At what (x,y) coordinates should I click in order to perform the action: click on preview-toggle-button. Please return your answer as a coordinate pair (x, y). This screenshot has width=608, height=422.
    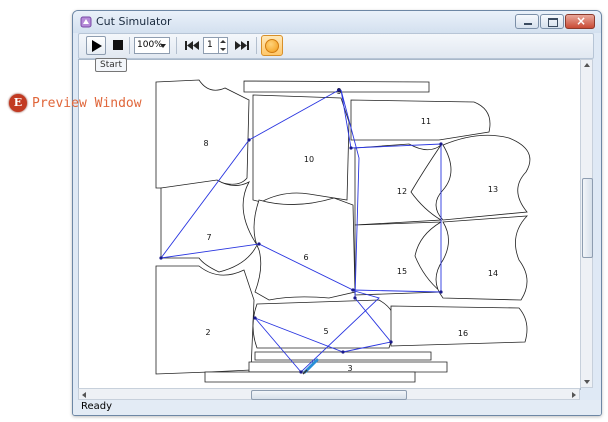
    Looking at the image, I should click on (272, 45).